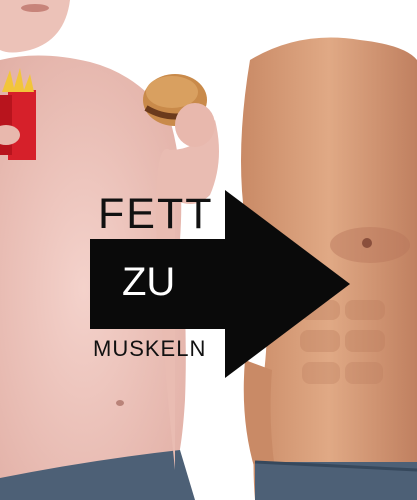 This screenshot has width=417, height=500. I want to click on caption-muskeln: MUSKELN, so click(150, 348).